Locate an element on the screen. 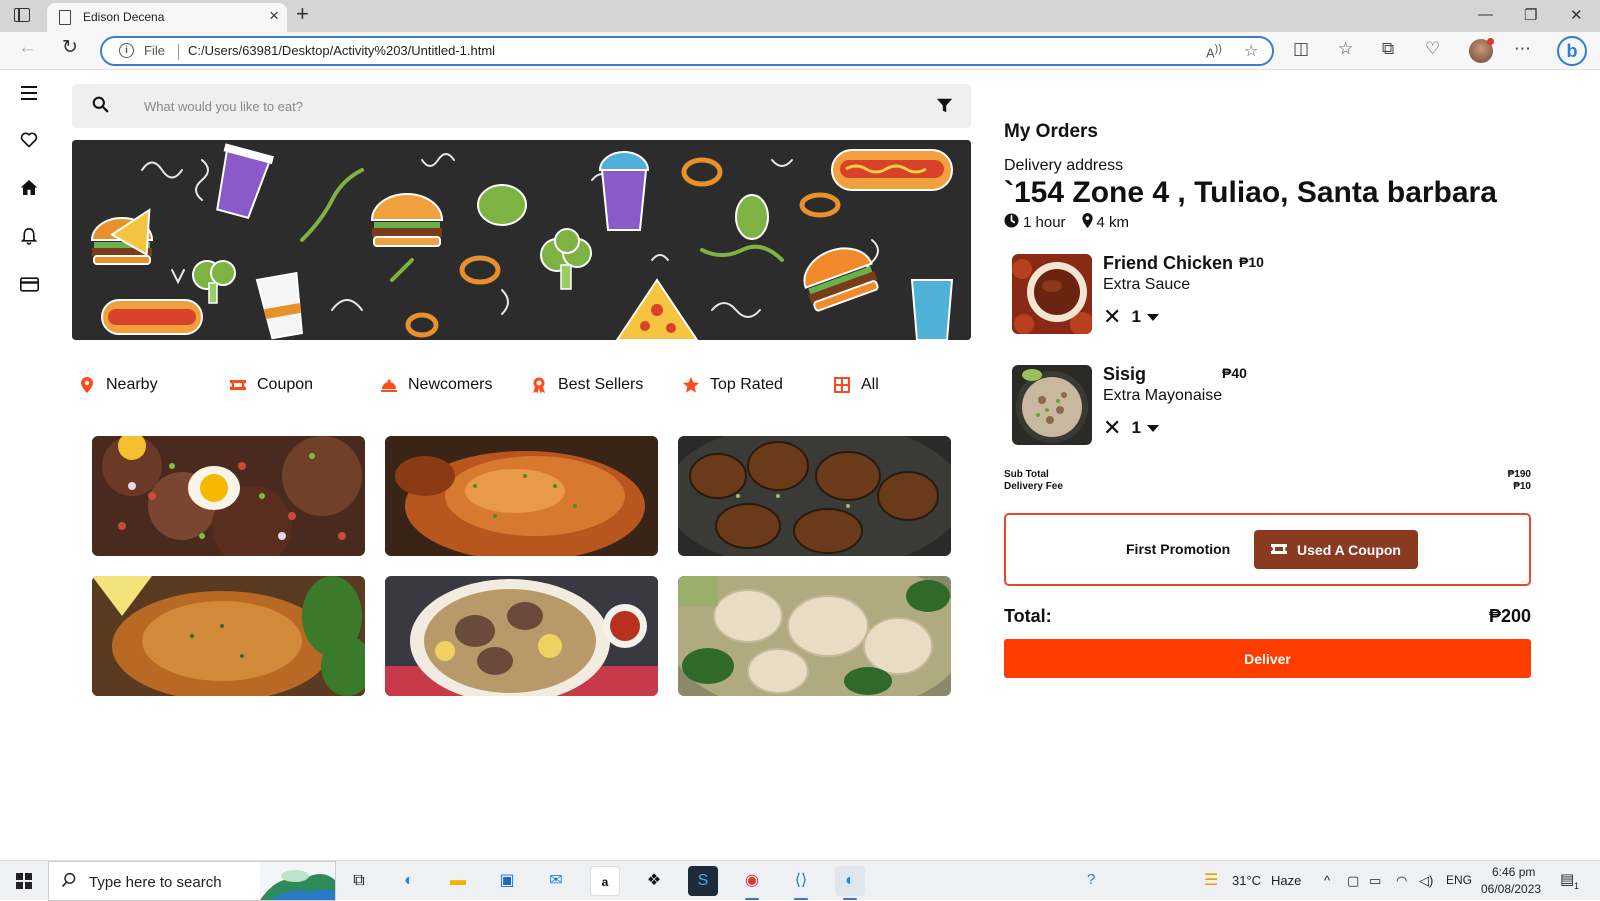  close-tab-icon: × is located at coordinates (274, 15).